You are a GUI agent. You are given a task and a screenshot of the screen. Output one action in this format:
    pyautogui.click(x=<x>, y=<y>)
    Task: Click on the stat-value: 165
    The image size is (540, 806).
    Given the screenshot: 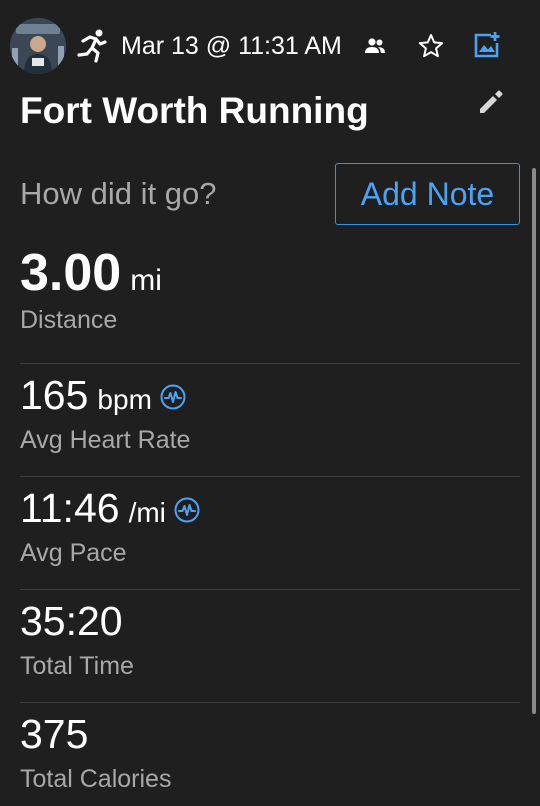 What is the action you would take?
    pyautogui.click(x=54, y=395)
    